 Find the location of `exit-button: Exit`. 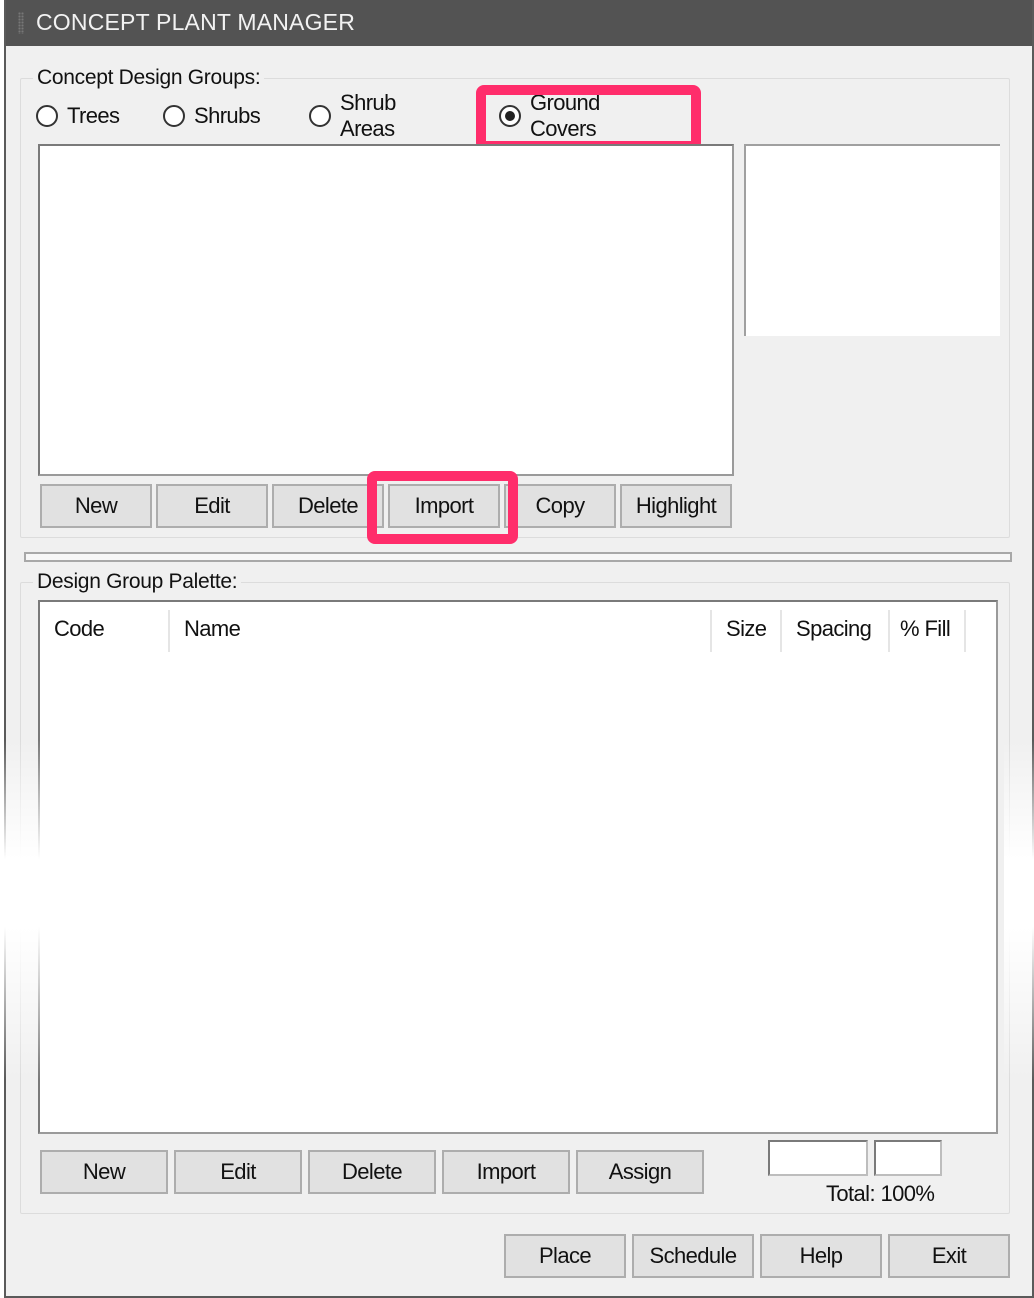

exit-button: Exit is located at coordinates (949, 1256).